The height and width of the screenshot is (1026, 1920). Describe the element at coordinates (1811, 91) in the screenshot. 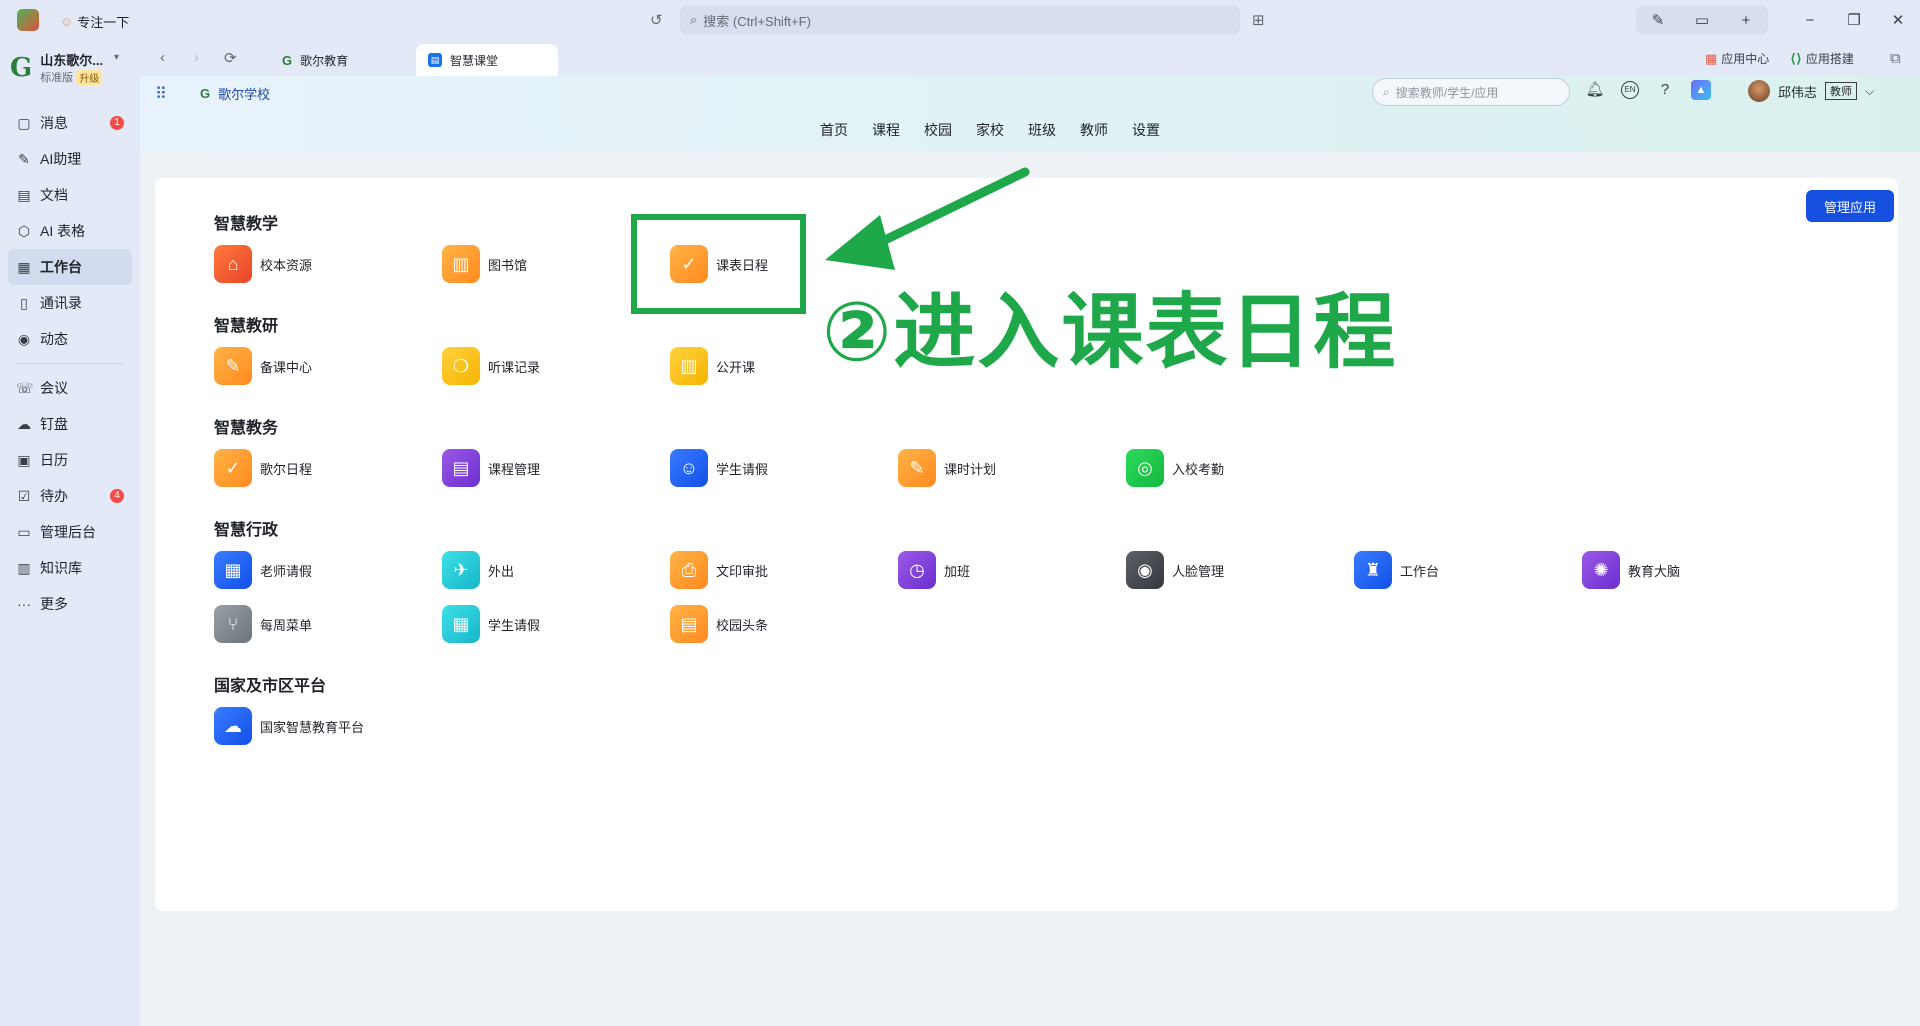

I see `user-menu: 邱伟志 教师 ⌵` at that location.